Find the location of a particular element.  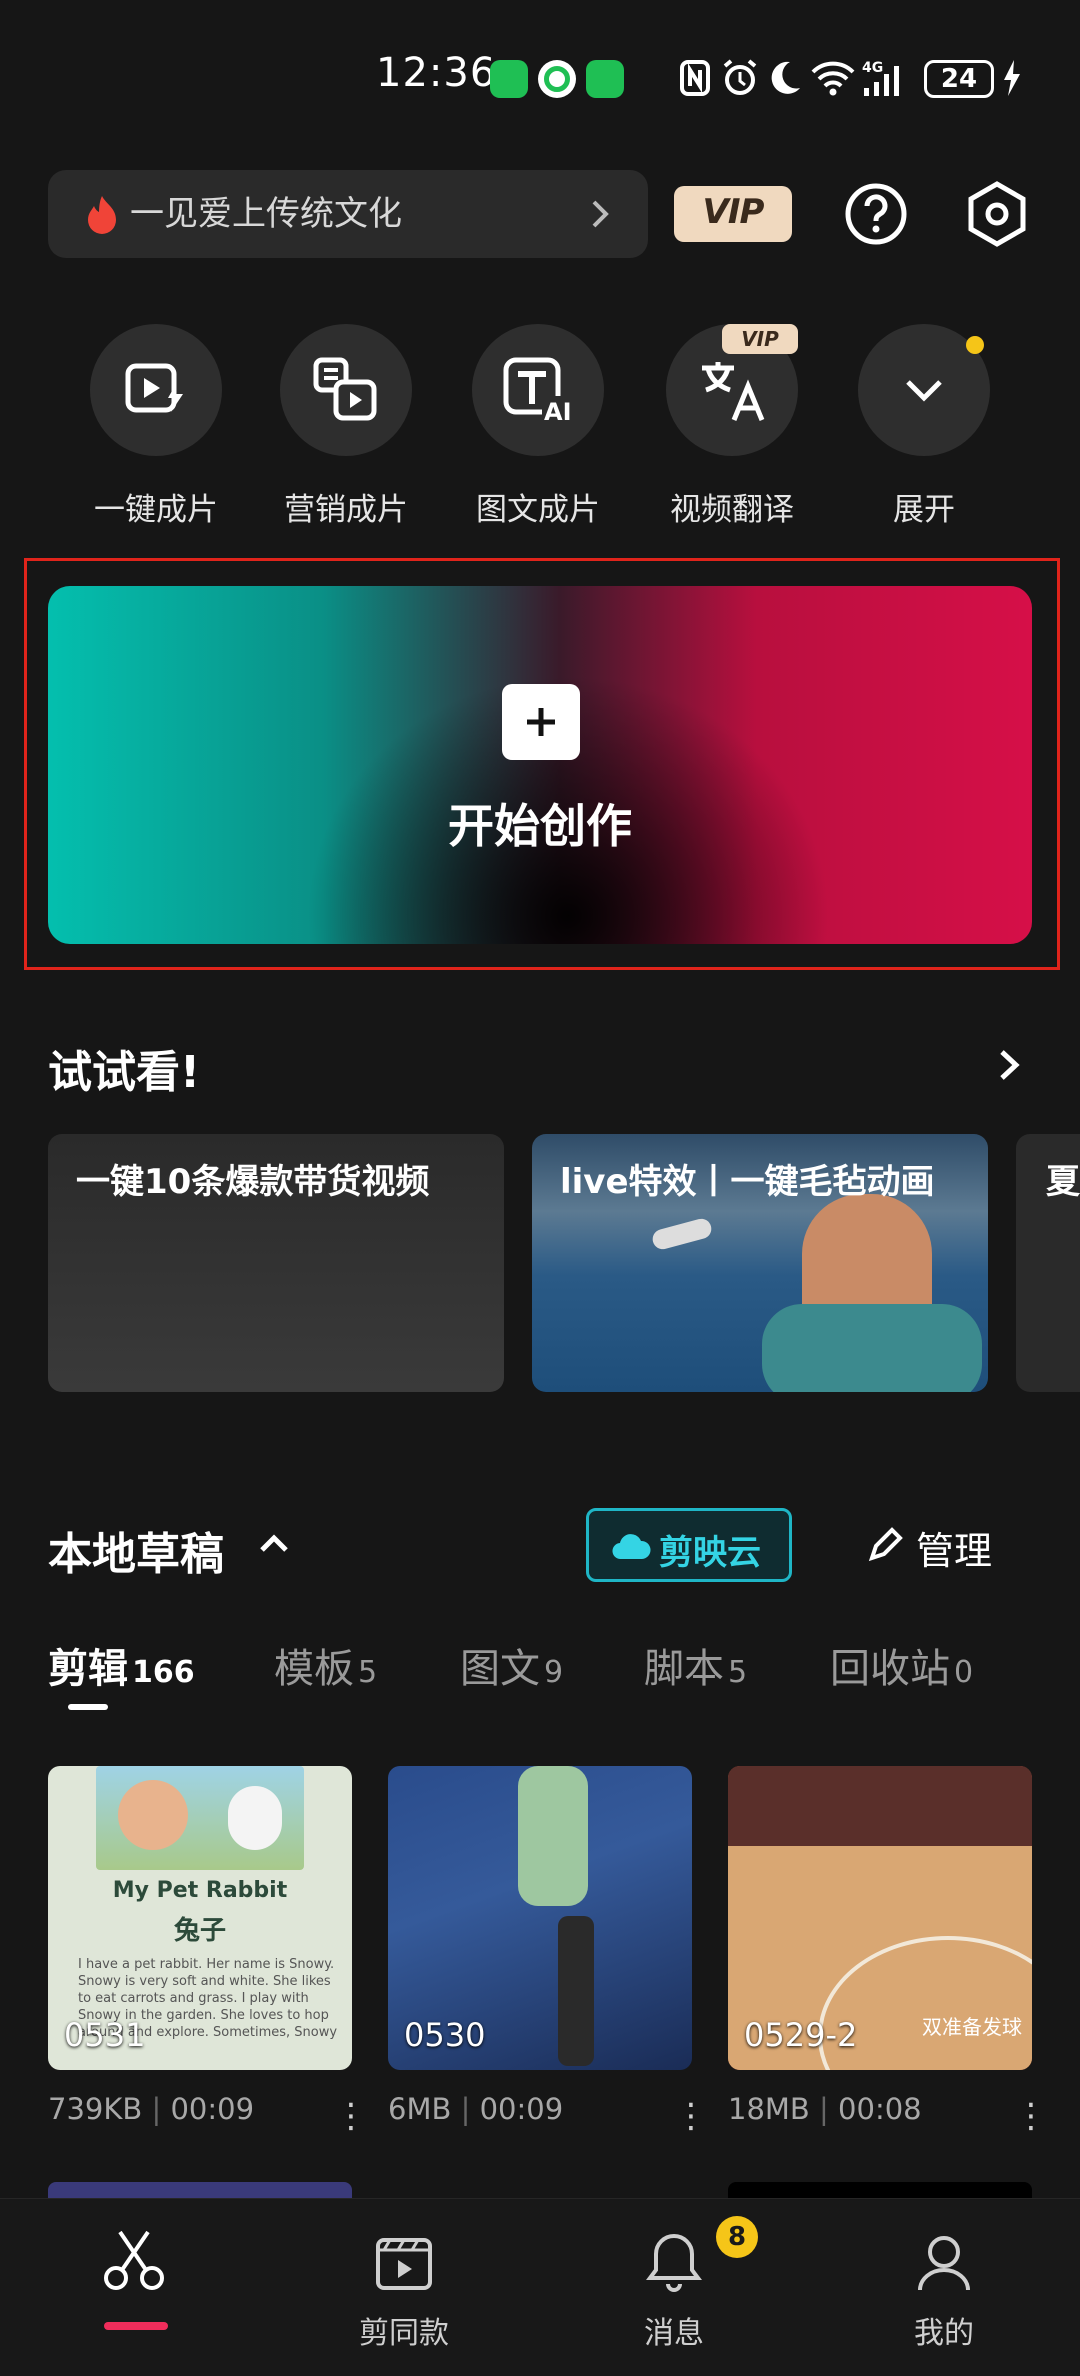

cloud-button: 剪映云 is located at coordinates (689, 1545).